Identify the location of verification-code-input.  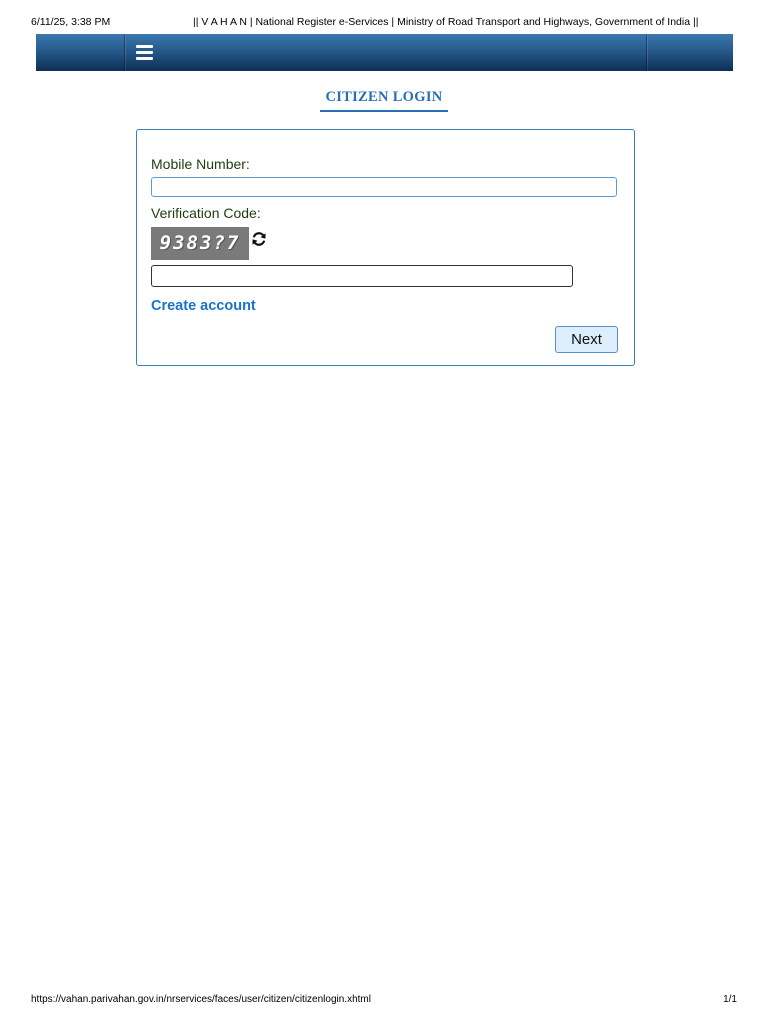
(362, 276).